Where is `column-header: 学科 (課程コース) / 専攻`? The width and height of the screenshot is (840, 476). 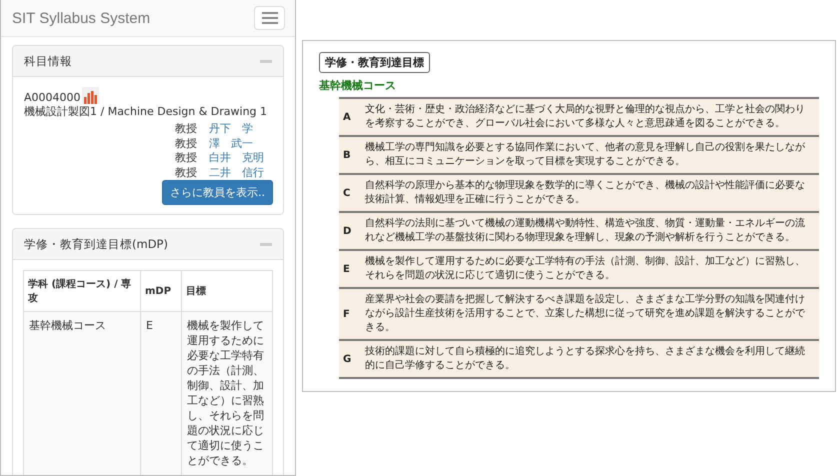 column-header: 学科 (課程コース) / 専攻 is located at coordinates (82, 291).